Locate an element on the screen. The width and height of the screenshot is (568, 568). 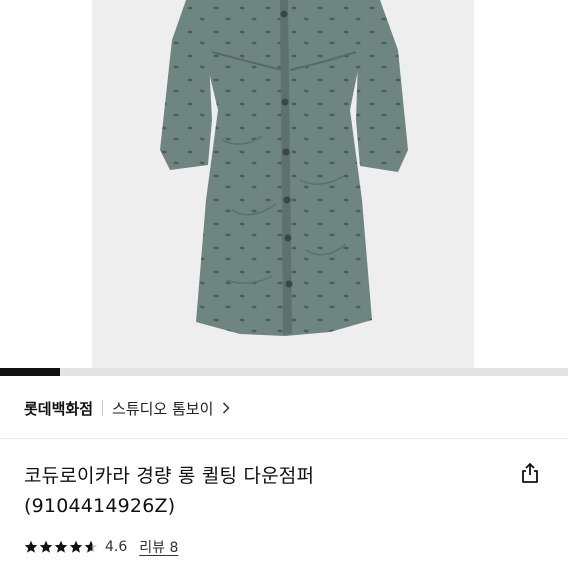
brand-link: 롯데백화점 스튜디오 톰보이 is located at coordinates (127, 408).